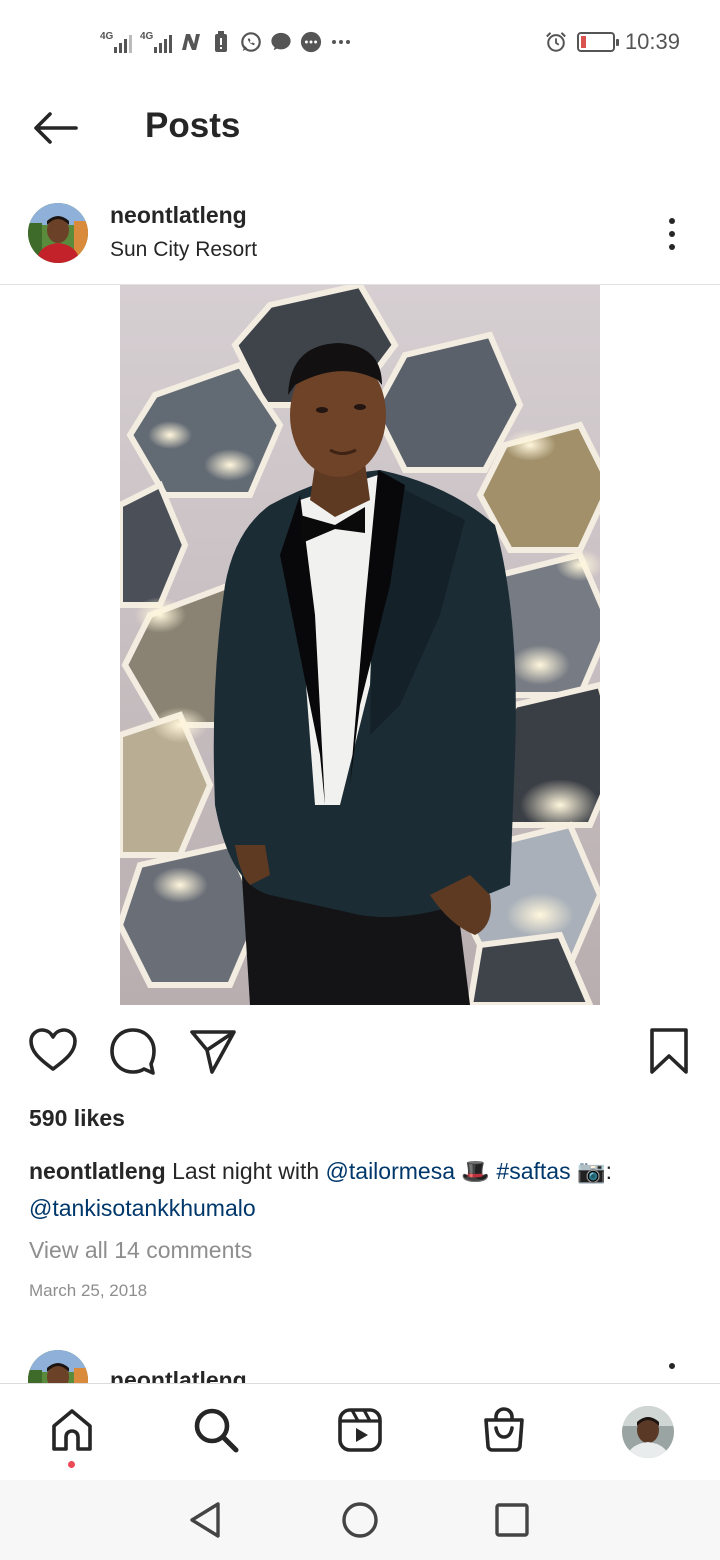 This screenshot has width=720, height=1560. What do you see at coordinates (533, 1171) in the screenshot?
I see `hashtag-link: #saftas` at bounding box center [533, 1171].